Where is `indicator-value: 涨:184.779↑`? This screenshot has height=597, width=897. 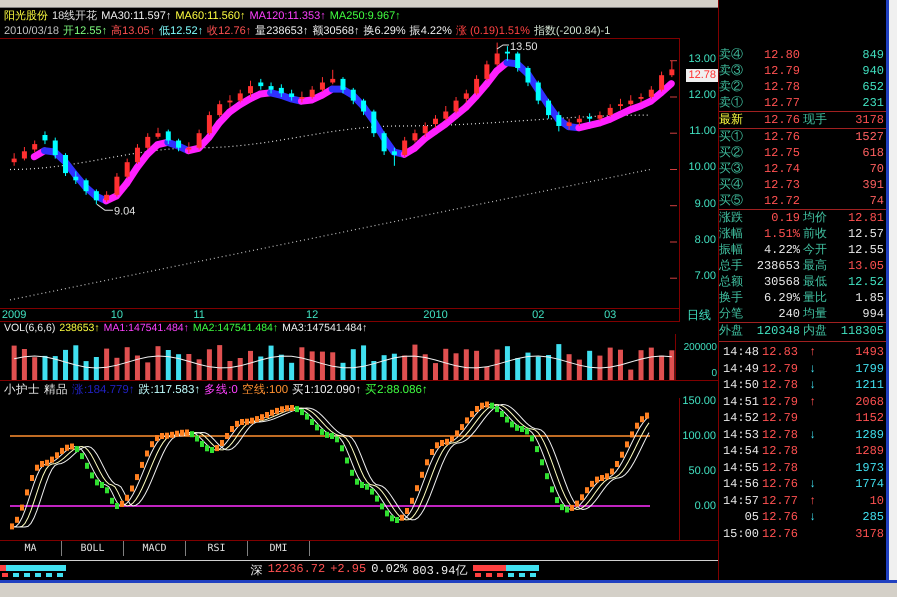
indicator-value: 涨:184.779↑ is located at coordinates (103, 389).